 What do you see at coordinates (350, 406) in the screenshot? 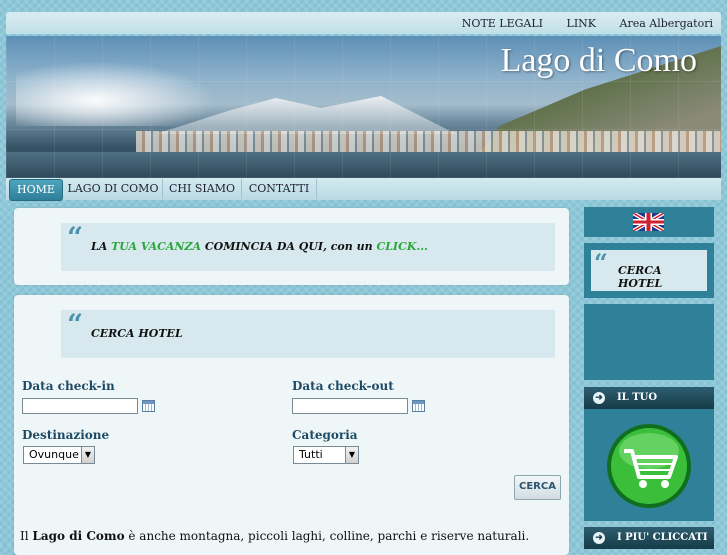
I see `checkout-input` at bounding box center [350, 406].